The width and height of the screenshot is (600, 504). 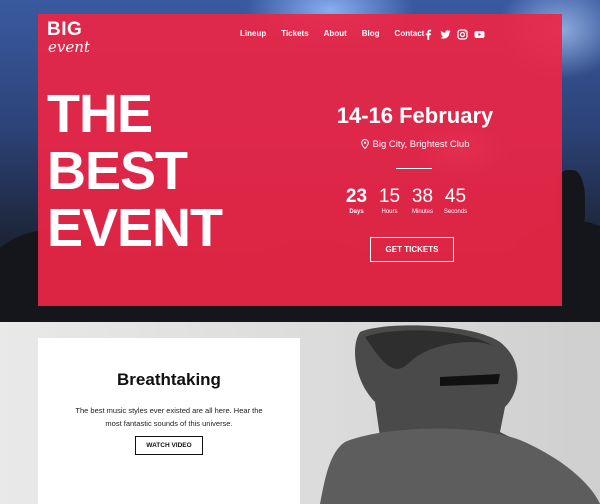 I want to click on countdown-minutes: 38 Minutes, so click(x=422, y=200).